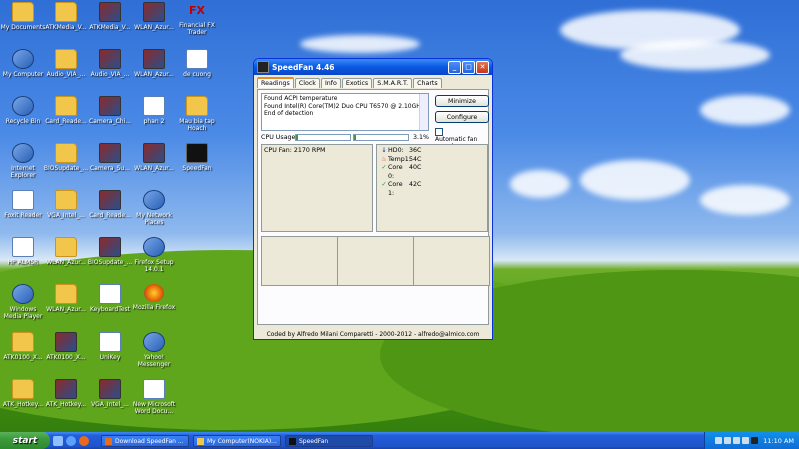 The height and width of the screenshot is (449, 799). What do you see at coordinates (154, 255) in the screenshot?
I see `desktop-icon: Firefox Setup 14.0.1` at bounding box center [154, 255].